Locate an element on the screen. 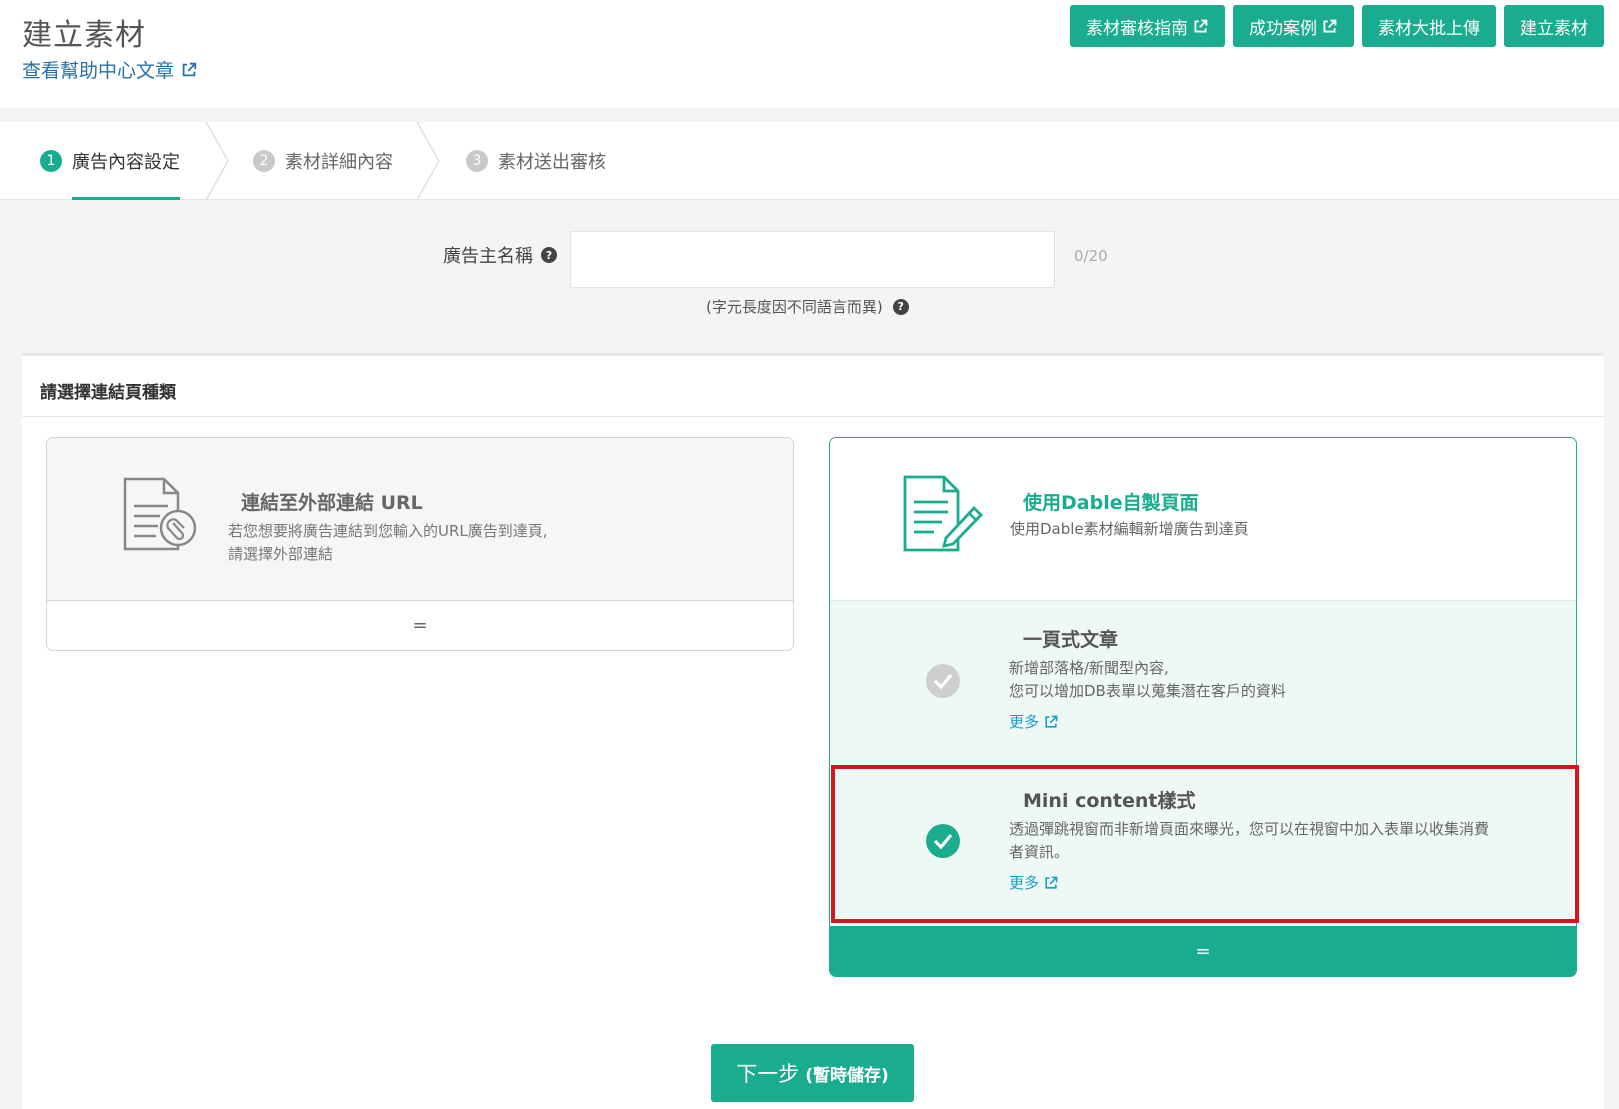 This screenshot has height=1109, width=1619. external-url-desc-line: 若您想要將廣告連結到您輸入的URL廣告到達頁, is located at coordinates (388, 531).